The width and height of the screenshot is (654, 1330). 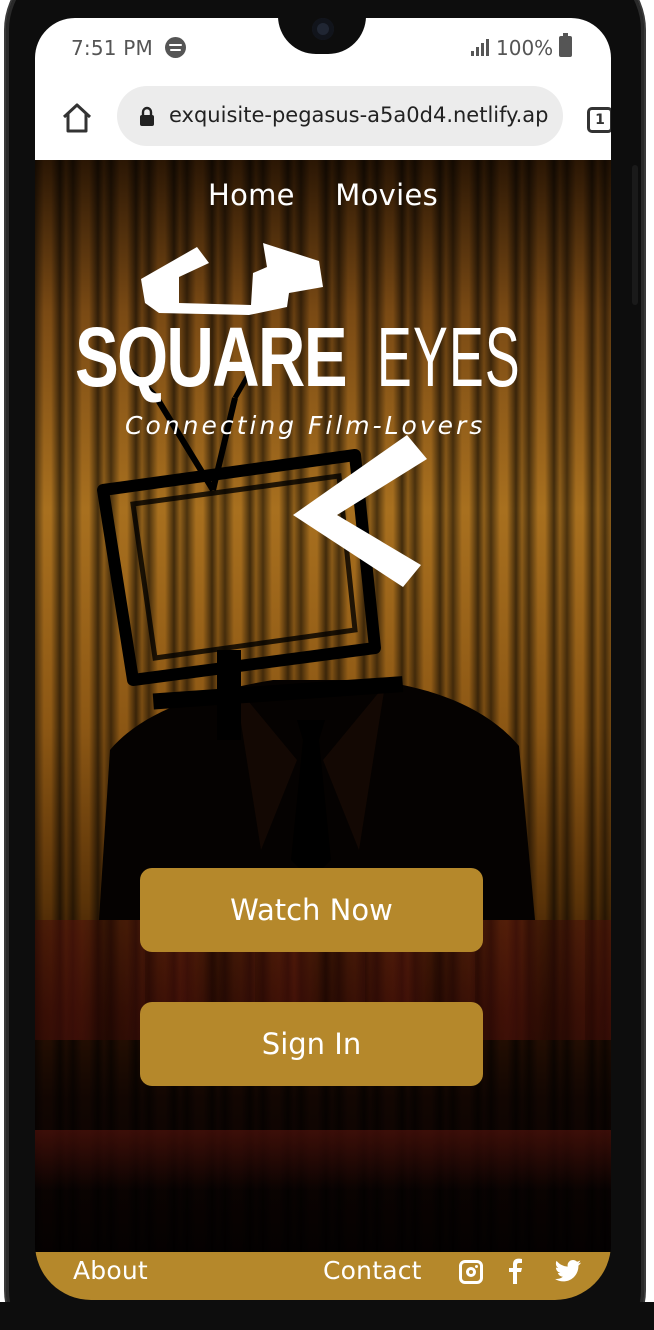 I want to click on logo-word-square: SQUARE, so click(x=211, y=357).